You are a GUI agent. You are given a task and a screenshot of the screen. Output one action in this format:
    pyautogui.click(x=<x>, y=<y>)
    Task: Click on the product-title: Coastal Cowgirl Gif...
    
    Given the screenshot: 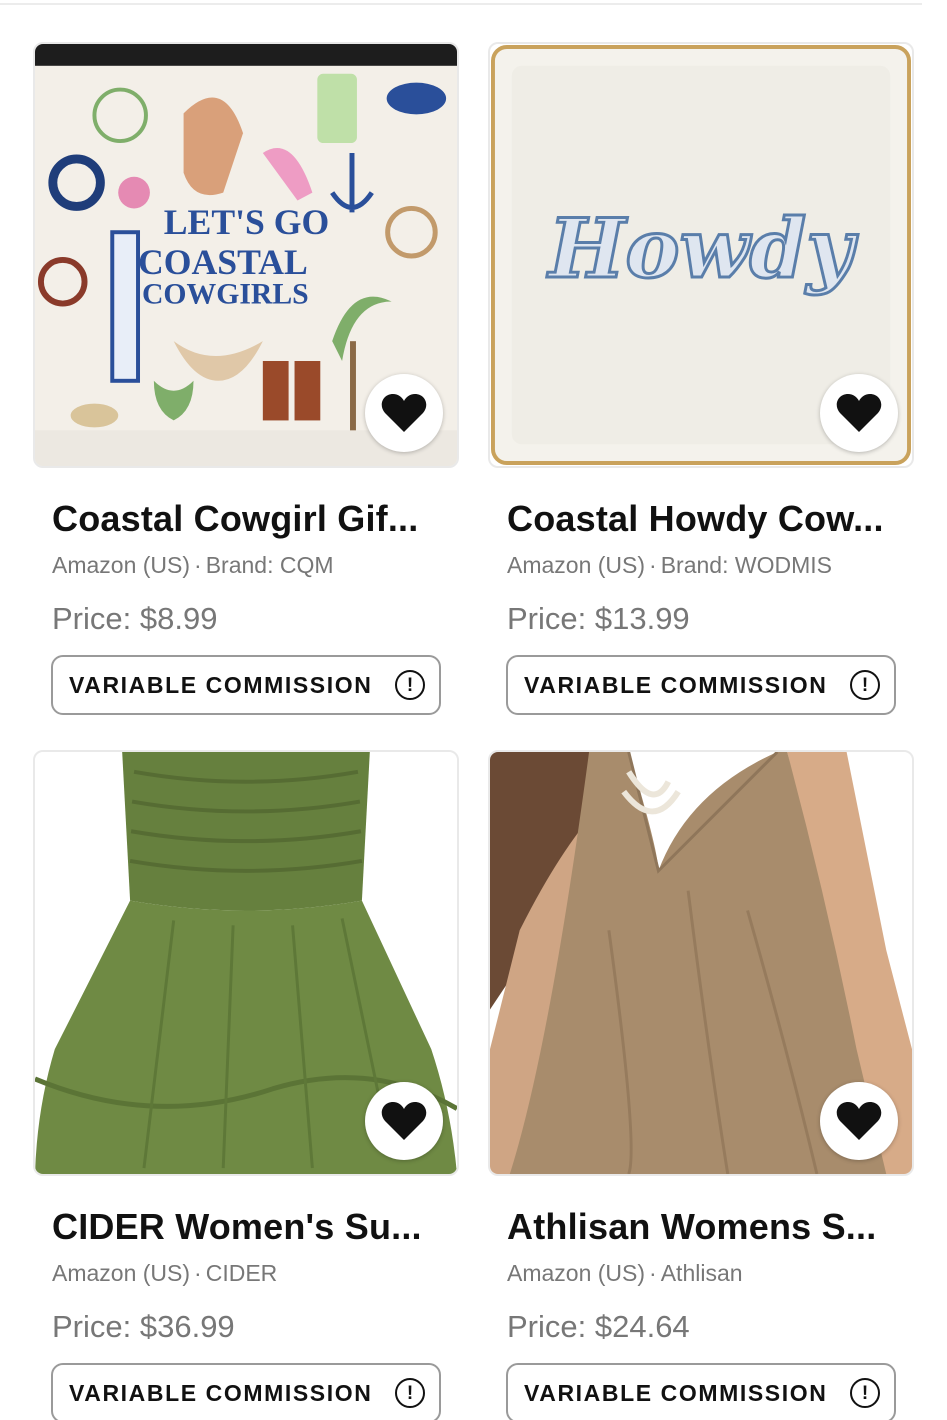 What is the action you would take?
    pyautogui.click(x=246, y=519)
    